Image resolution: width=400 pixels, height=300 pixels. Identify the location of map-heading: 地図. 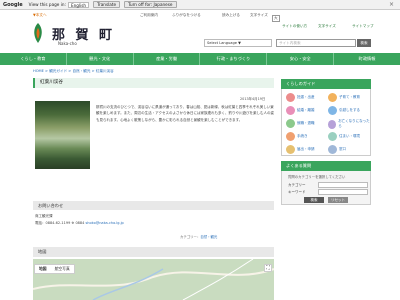
(153, 252).